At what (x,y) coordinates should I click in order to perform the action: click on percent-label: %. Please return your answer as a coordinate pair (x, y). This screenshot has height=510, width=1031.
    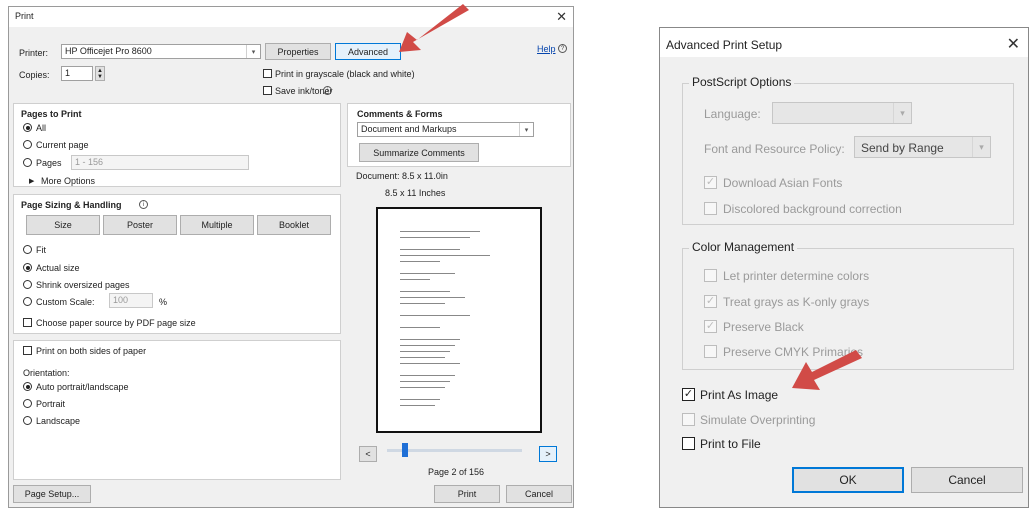
    Looking at the image, I should click on (163, 302).